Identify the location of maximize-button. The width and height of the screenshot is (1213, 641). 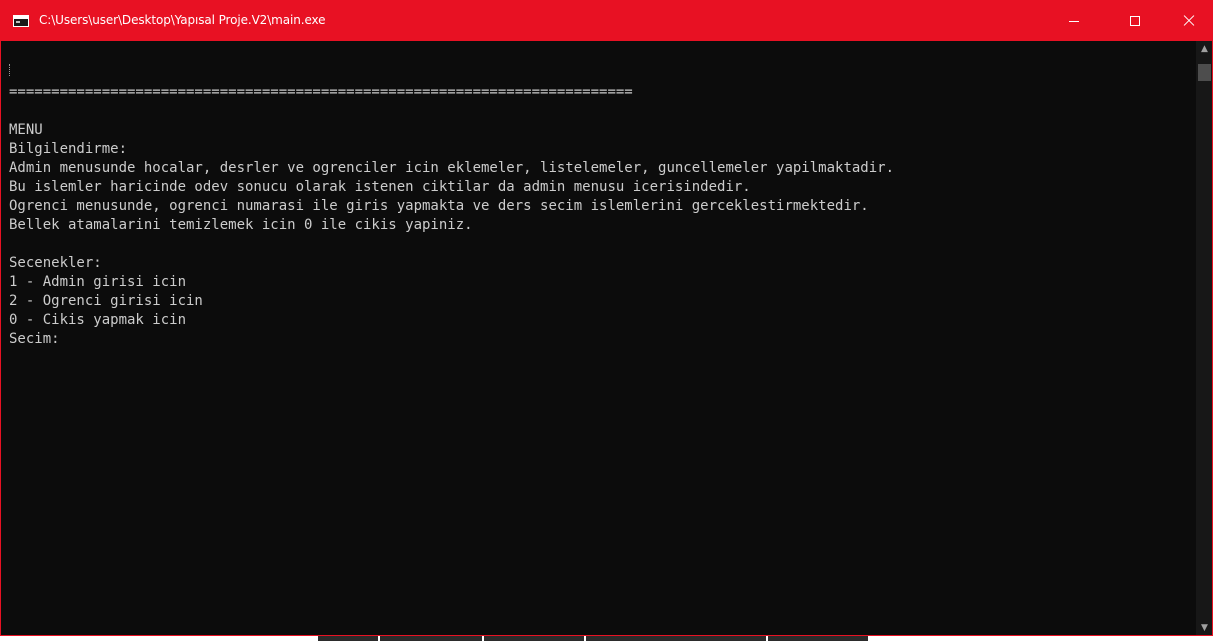
(1135, 21).